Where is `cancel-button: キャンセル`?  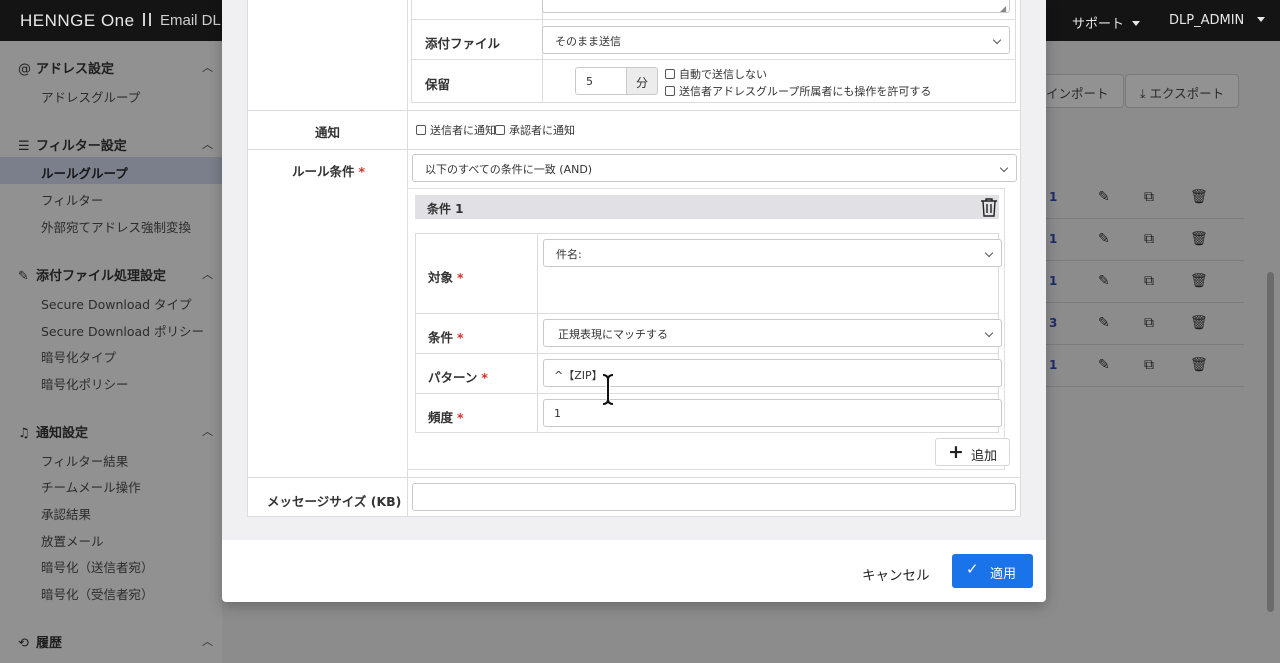
cancel-button: キャンセル is located at coordinates (896, 574).